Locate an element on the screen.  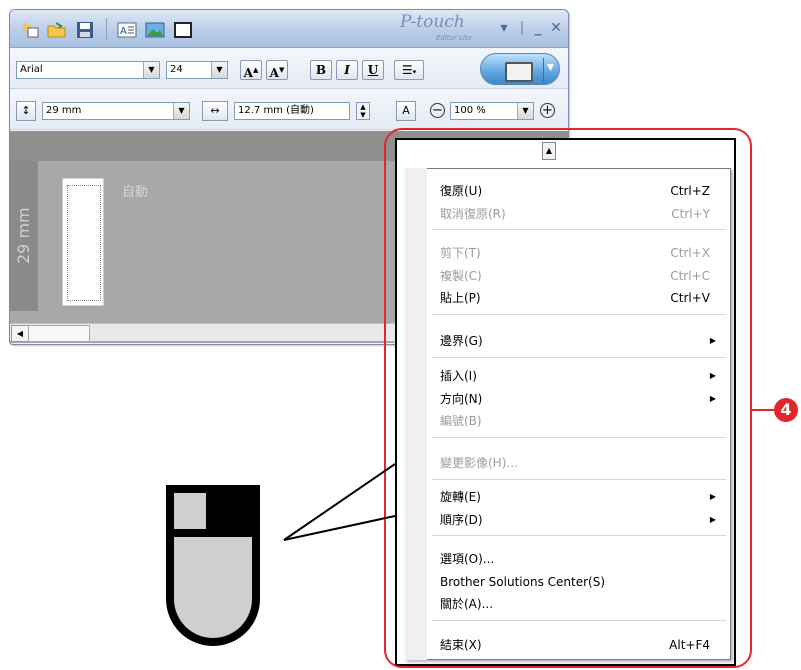
callout-wedge is located at coordinates (339, 502).